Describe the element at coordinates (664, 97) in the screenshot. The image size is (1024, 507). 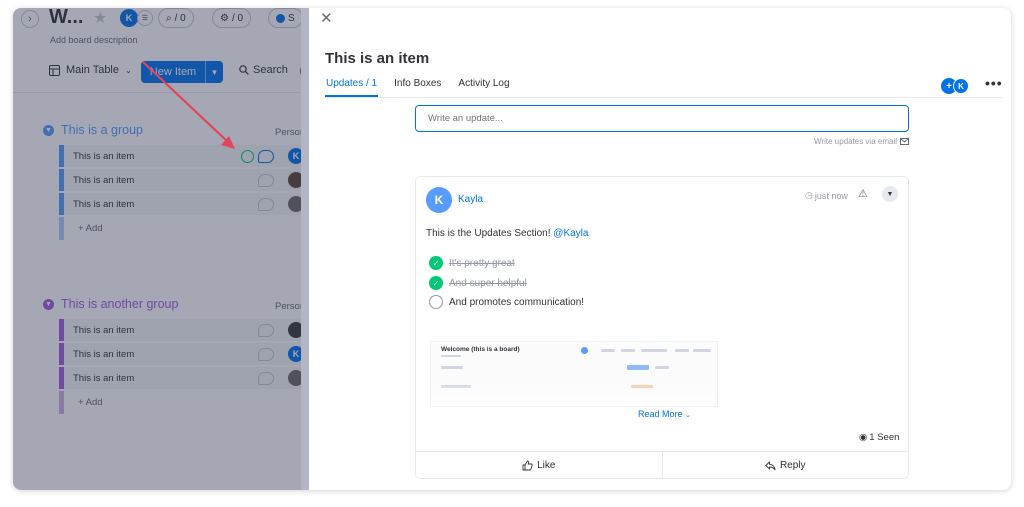
I see `tabs-divider` at that location.